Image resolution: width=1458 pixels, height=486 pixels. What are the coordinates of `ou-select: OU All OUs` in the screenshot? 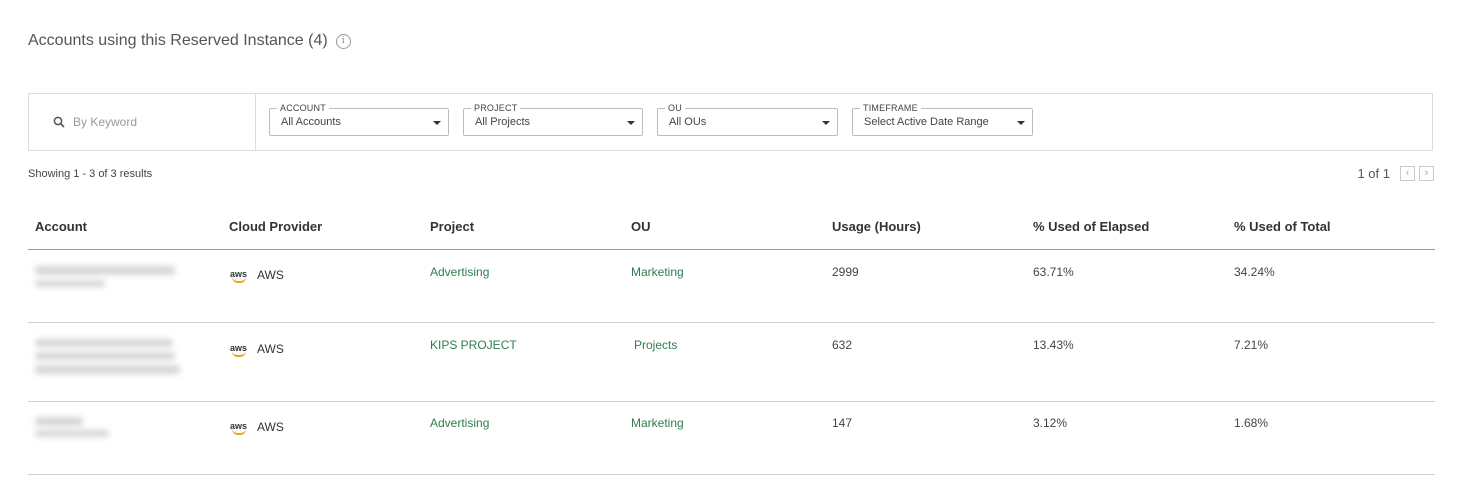 It's located at (747, 119).